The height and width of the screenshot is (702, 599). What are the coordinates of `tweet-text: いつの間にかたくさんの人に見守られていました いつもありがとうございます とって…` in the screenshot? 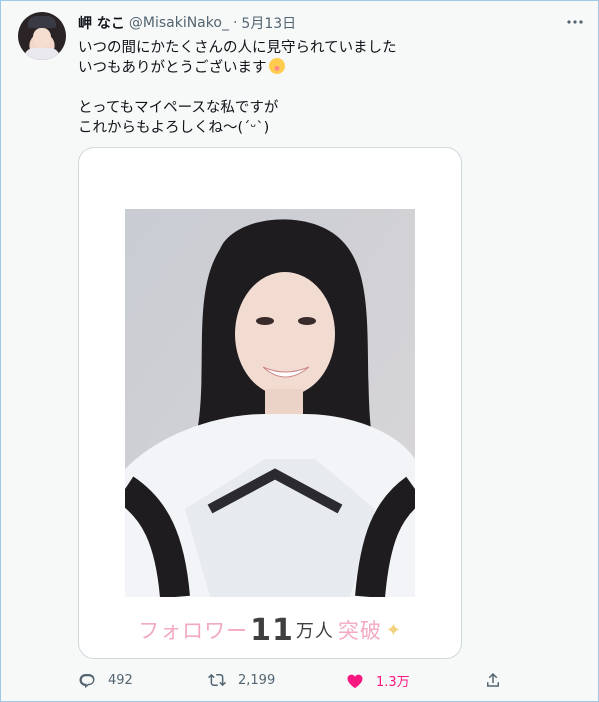 It's located at (328, 88).